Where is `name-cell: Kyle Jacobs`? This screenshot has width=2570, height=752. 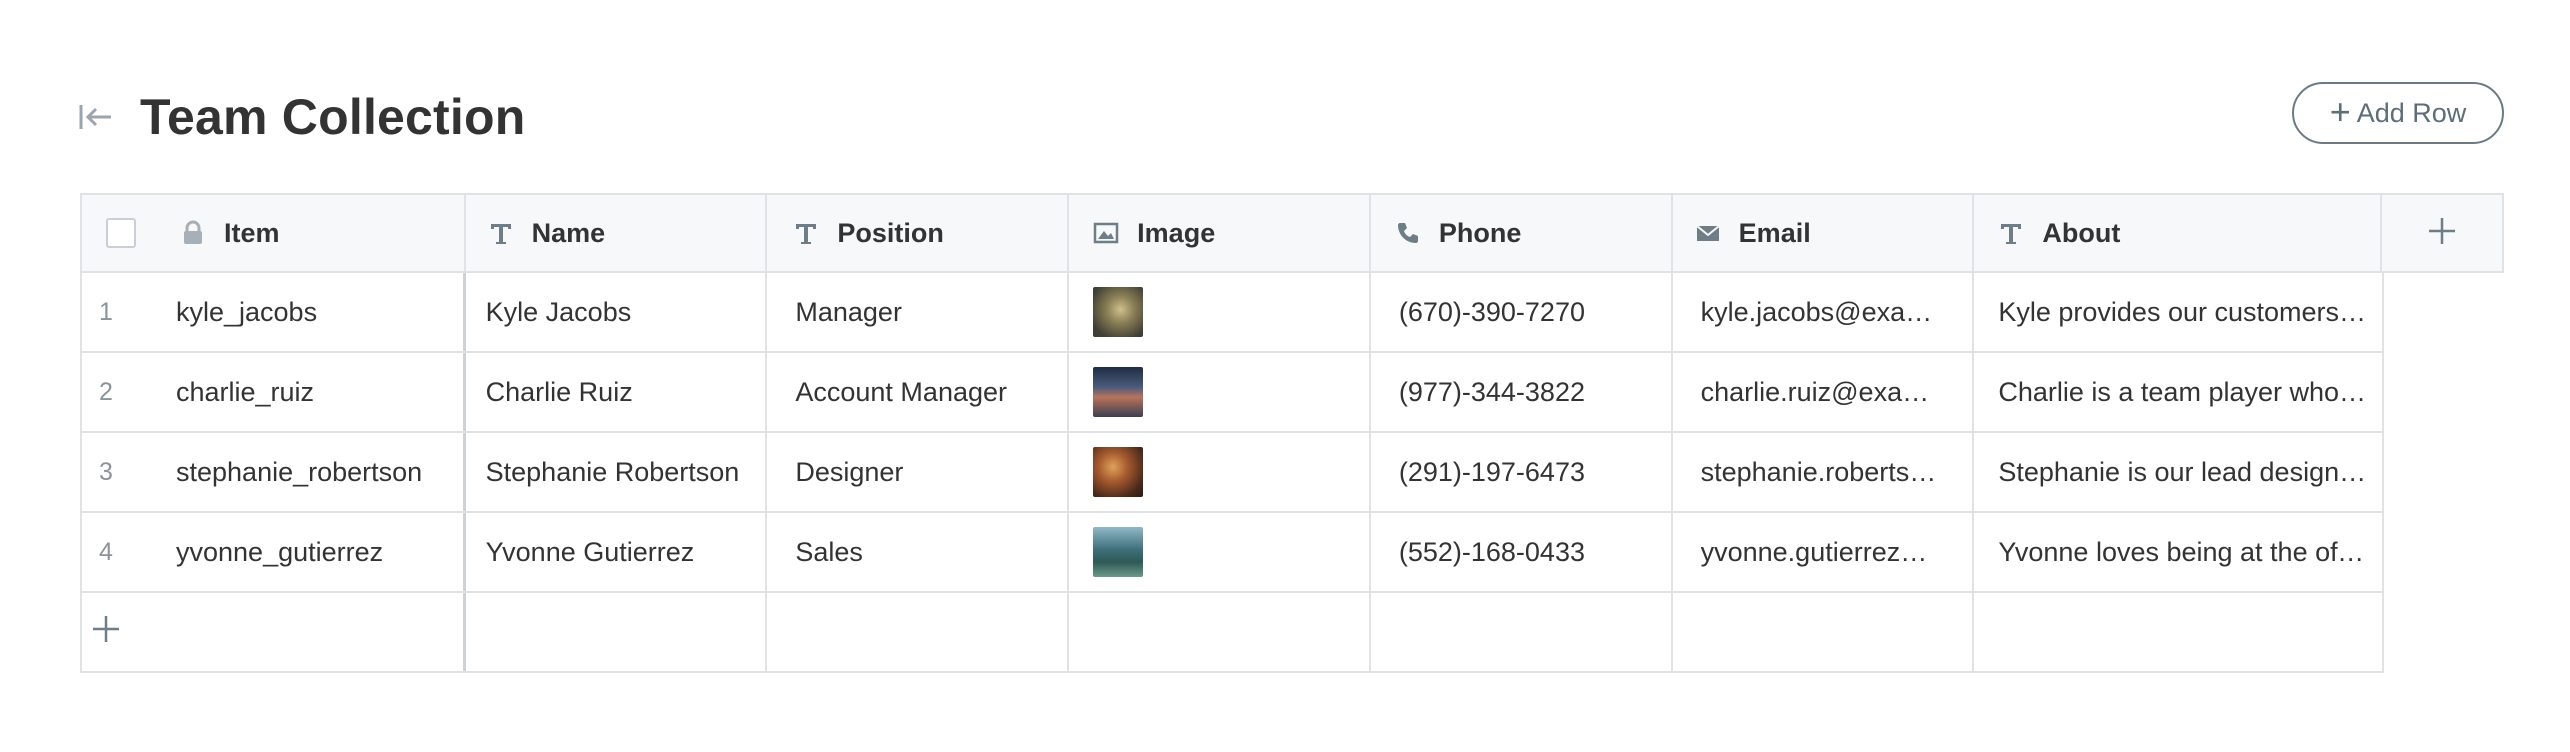
name-cell: Kyle Jacobs is located at coordinates (617, 312).